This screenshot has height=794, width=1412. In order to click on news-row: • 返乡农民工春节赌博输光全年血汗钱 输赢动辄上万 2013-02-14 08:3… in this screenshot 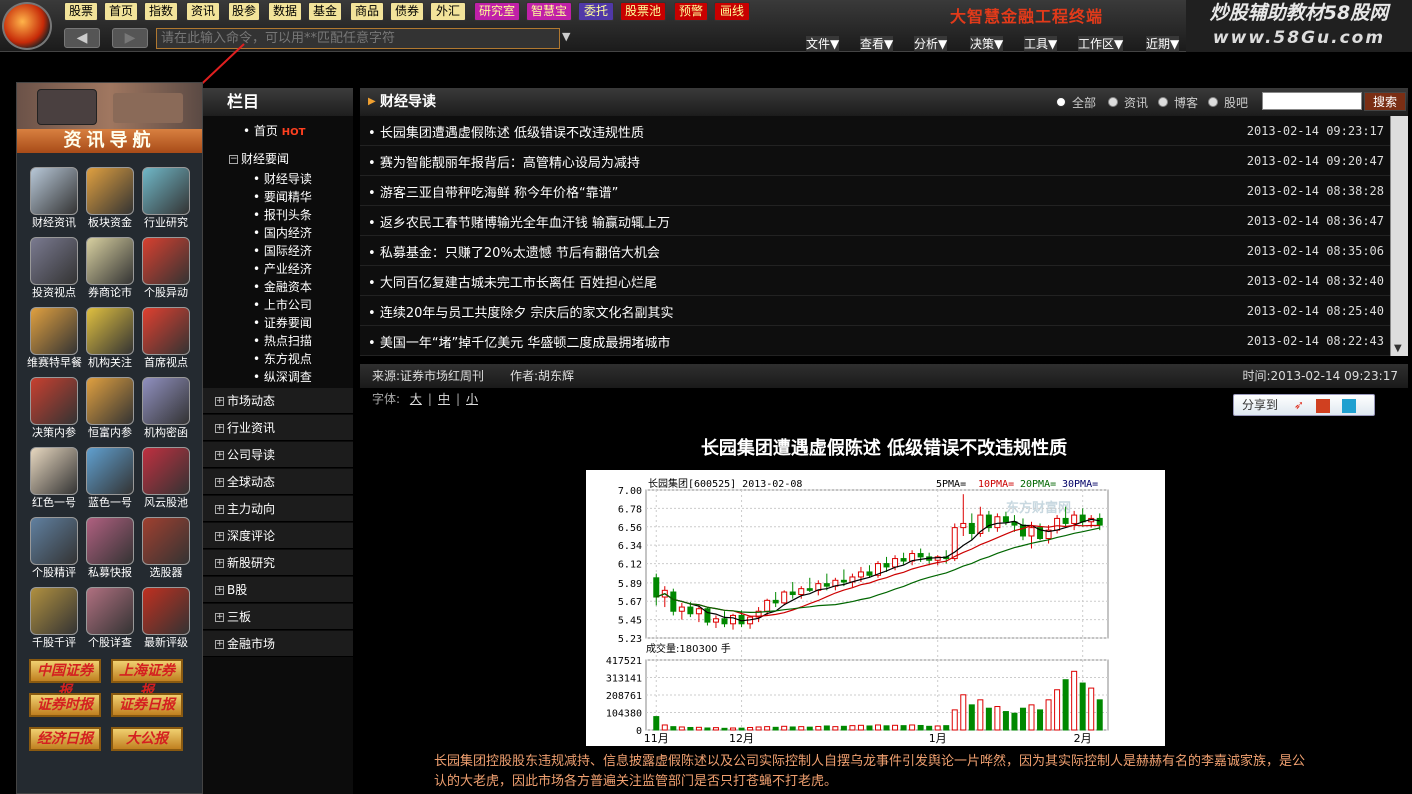, I will do `click(875, 221)`.